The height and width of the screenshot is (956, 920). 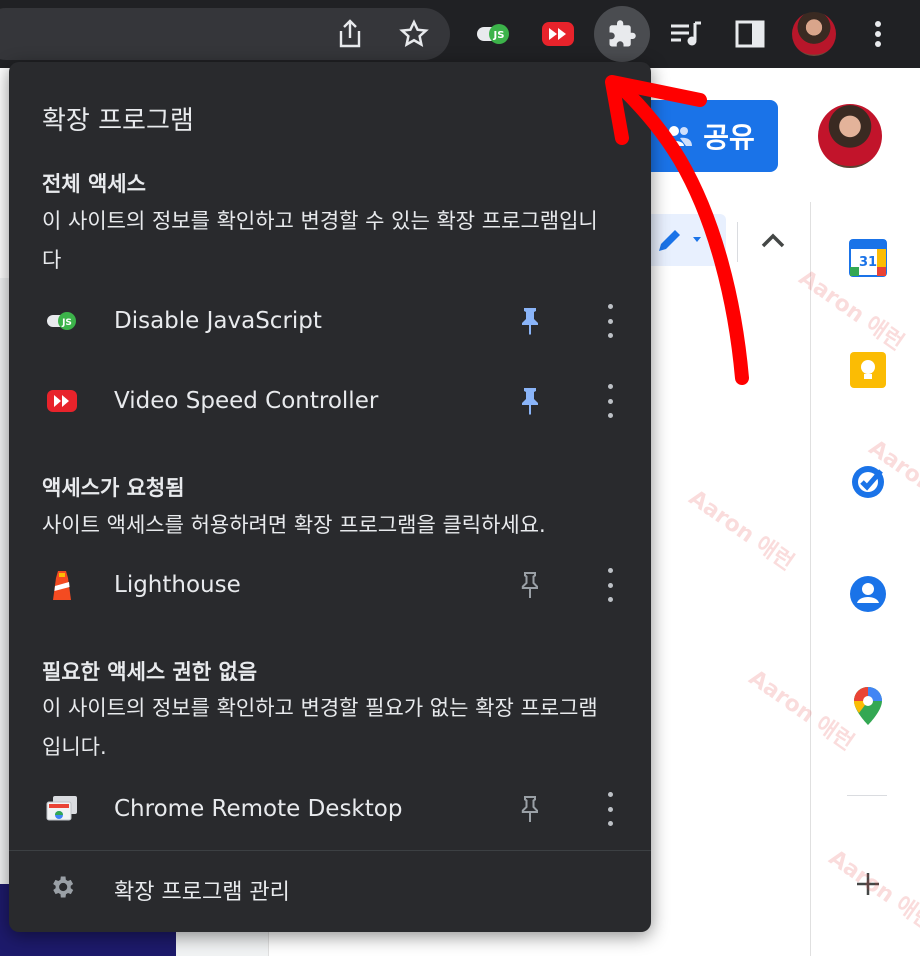 I want to click on section-heading-full-access: 전체 액세스, so click(x=94, y=184).